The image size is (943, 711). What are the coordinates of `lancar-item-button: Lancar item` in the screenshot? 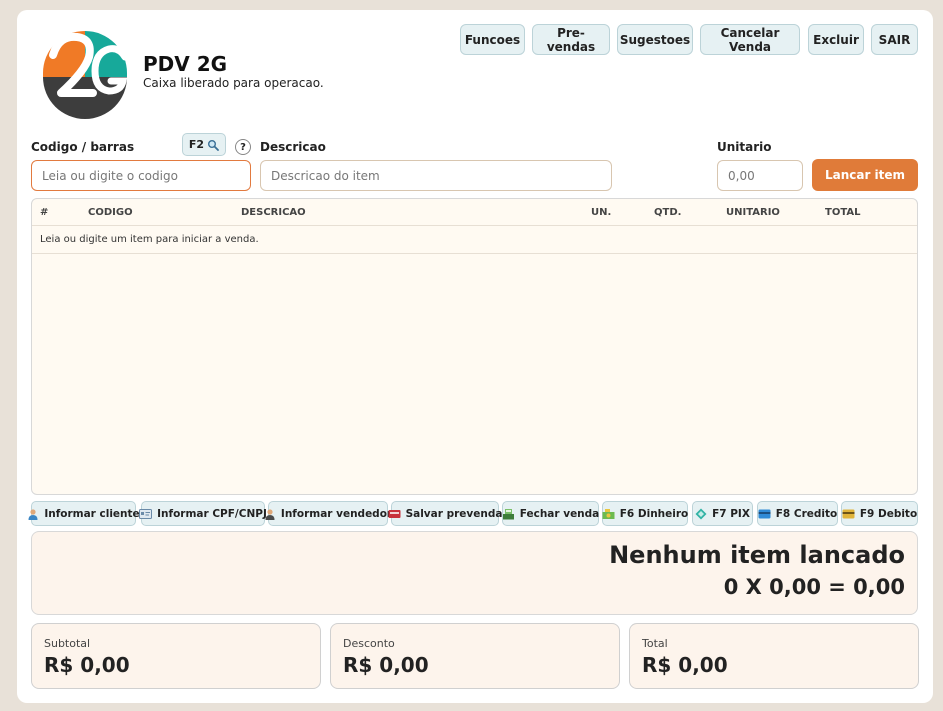 It's located at (865, 175).